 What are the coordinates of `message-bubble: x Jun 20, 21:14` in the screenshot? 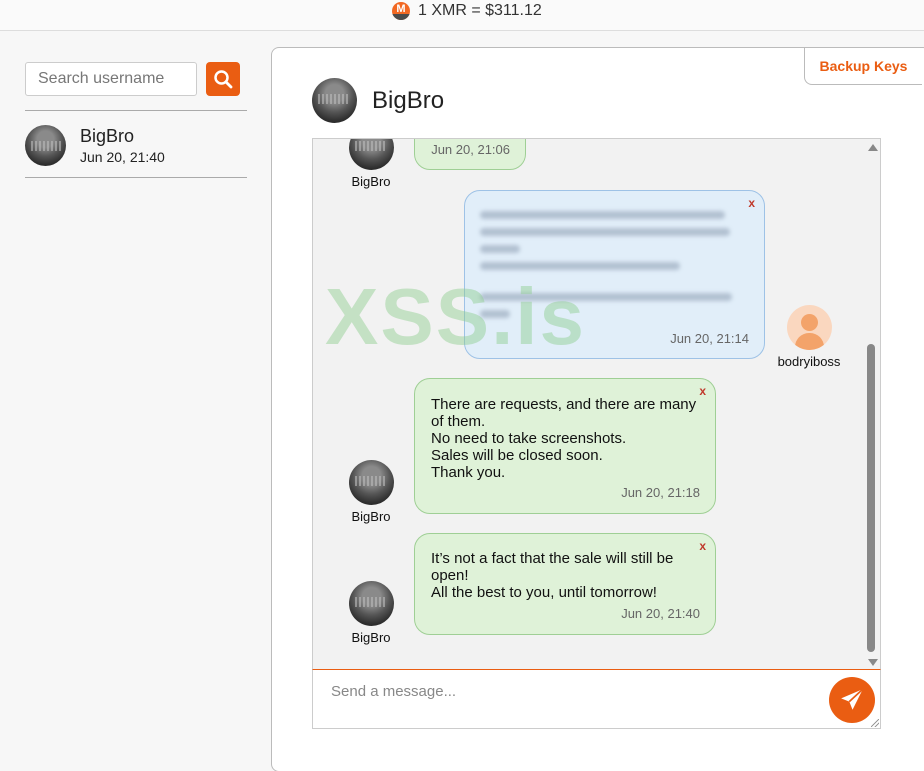 It's located at (614, 274).